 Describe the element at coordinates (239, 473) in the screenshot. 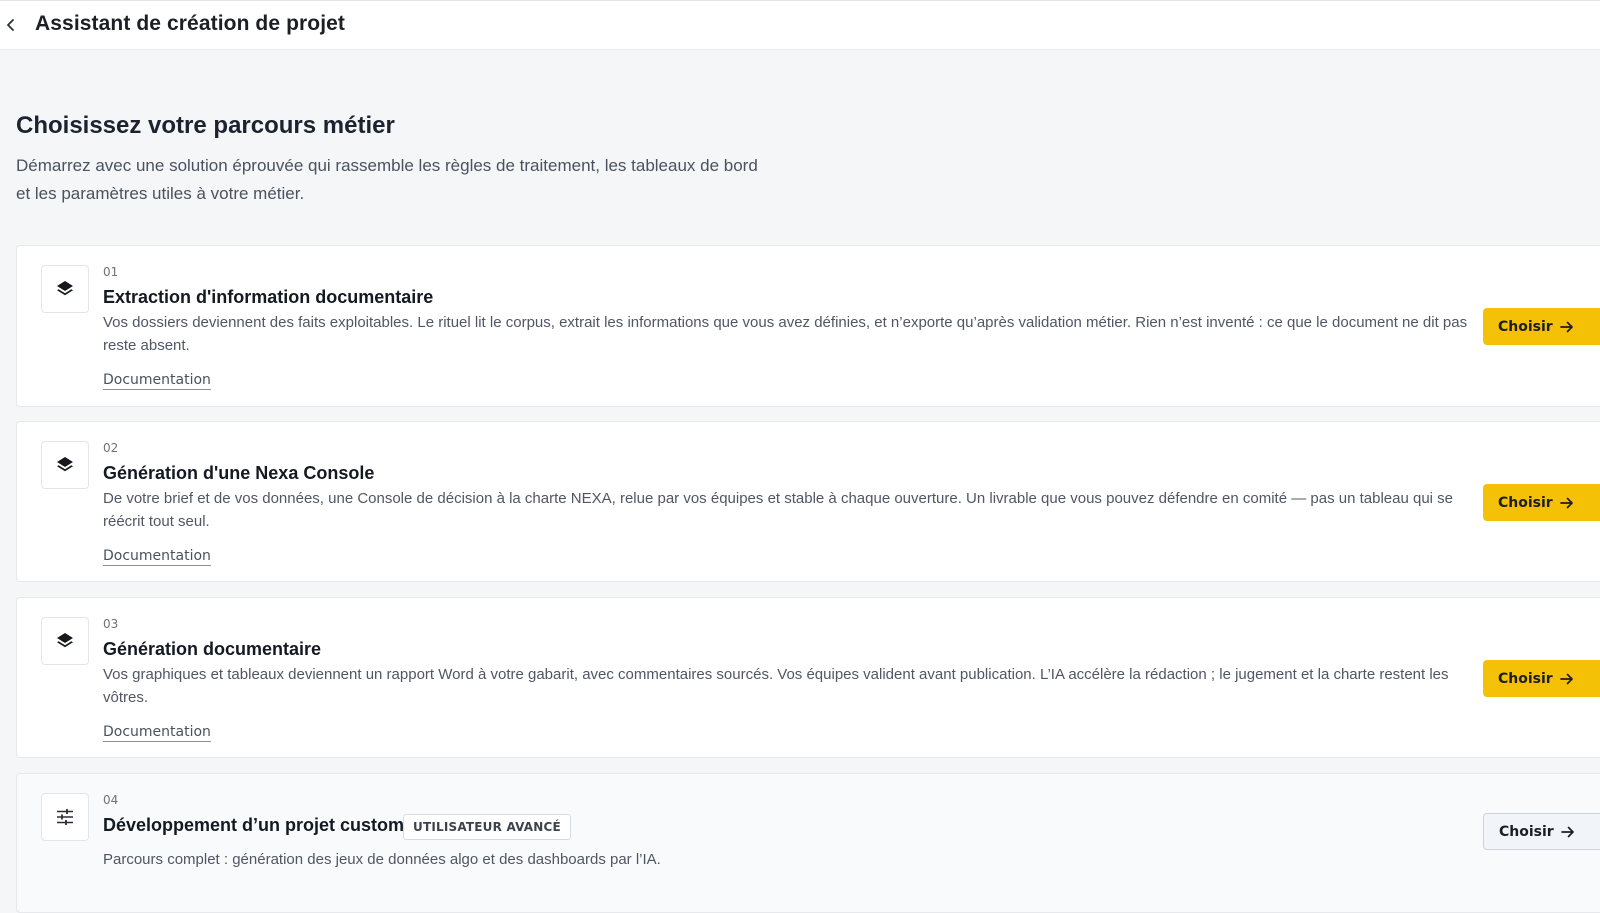

I see `card-title: Génération d'une Nexa Console` at that location.